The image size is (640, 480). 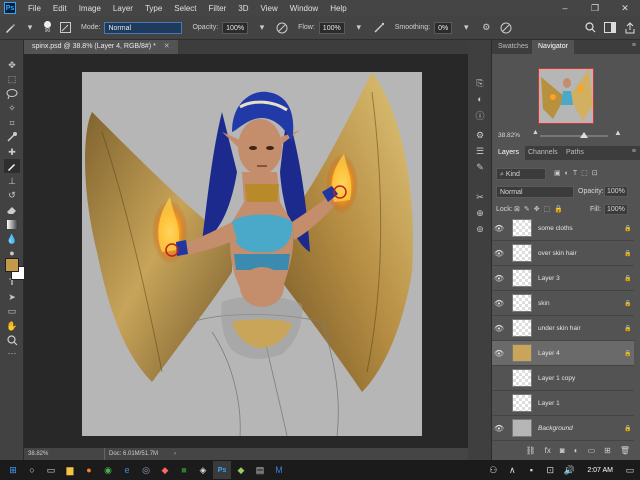 I want to click on volume-icon: 🔊, so click(x=569, y=470).